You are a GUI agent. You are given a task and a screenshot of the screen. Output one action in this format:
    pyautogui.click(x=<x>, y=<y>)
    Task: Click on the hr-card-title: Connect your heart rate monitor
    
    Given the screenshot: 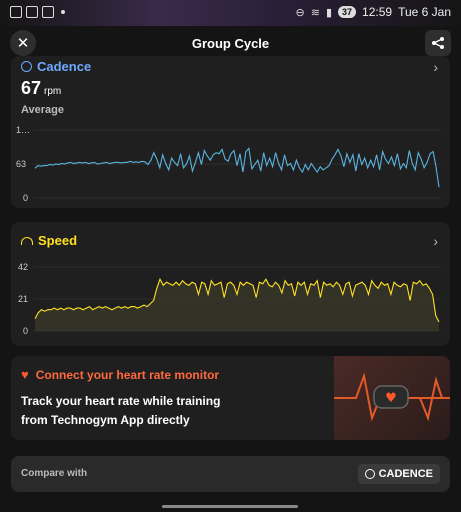 What is the action you would take?
    pyautogui.click(x=127, y=374)
    